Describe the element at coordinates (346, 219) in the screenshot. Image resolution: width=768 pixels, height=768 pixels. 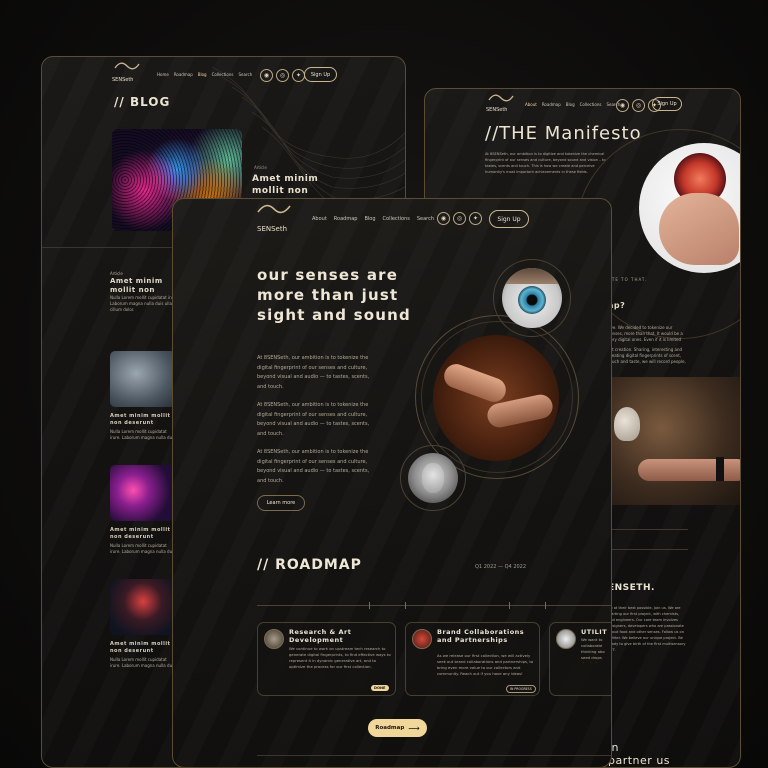
I see `nav-roadmap: Roadmap` at that location.